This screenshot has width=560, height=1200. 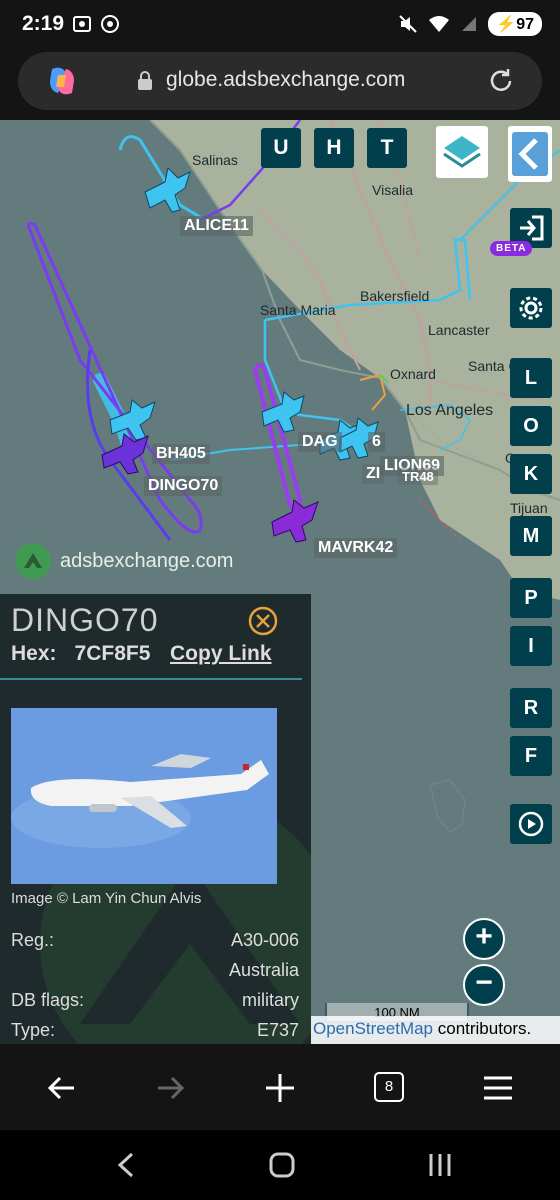 What do you see at coordinates (48, 1000) in the screenshot?
I see `db-flags-label: DB flags:` at bounding box center [48, 1000].